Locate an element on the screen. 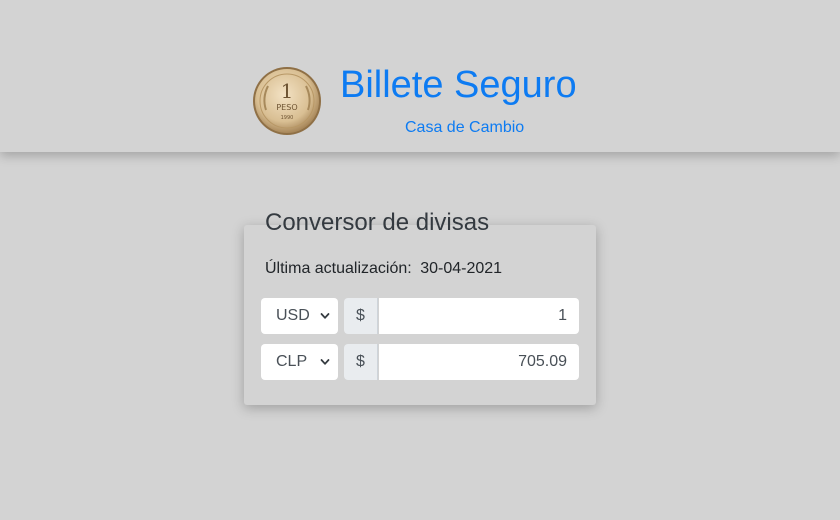 This screenshot has height=520, width=840. brand-subtitle: Casa de Cambio is located at coordinates (465, 127).